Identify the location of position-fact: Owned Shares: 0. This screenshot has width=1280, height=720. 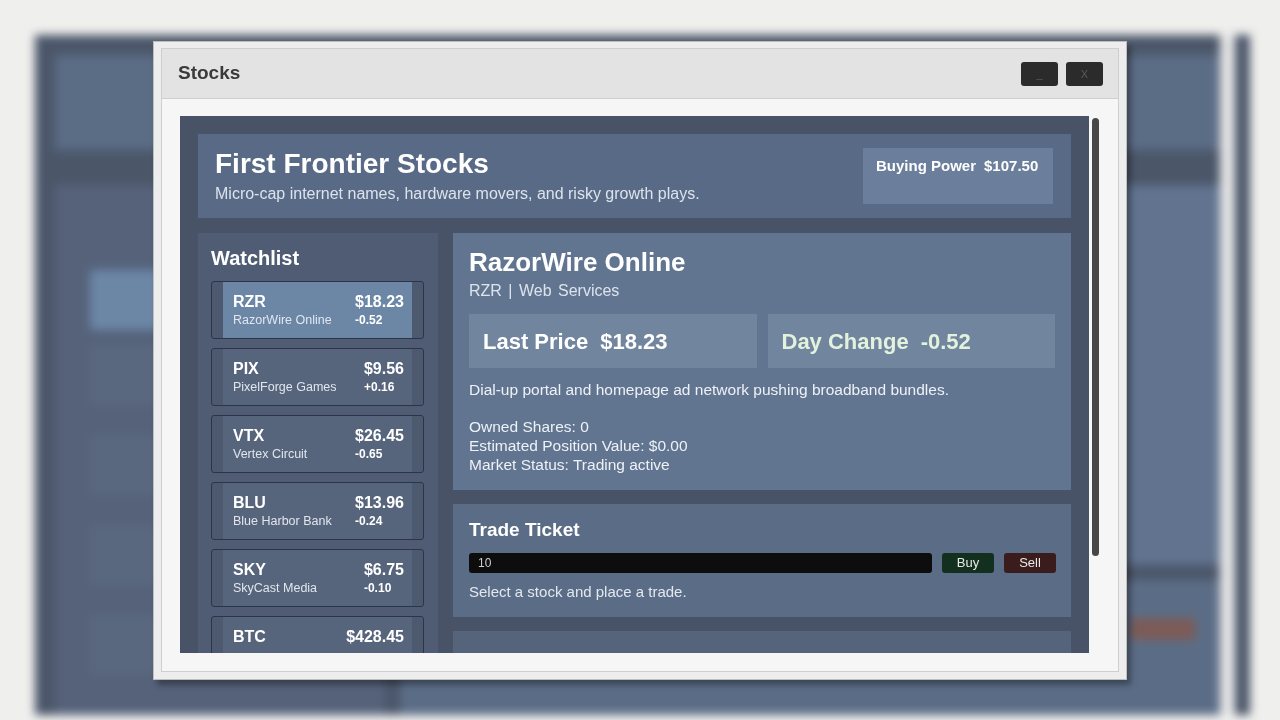
(529, 426).